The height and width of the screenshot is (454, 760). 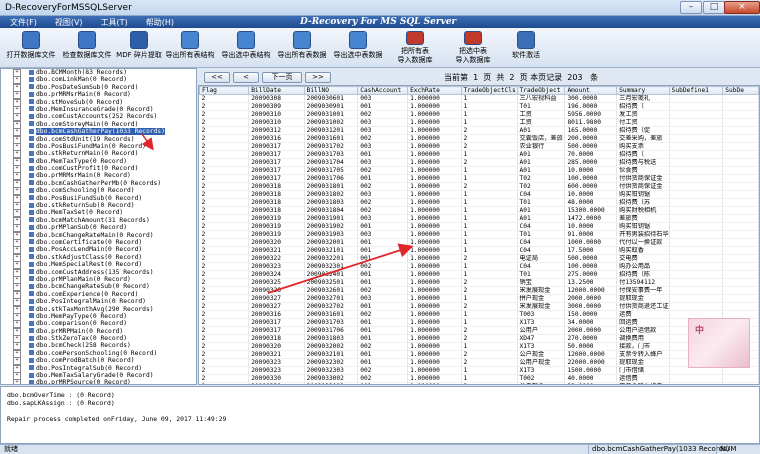 What do you see at coordinates (98, 332) in the screenshot?
I see `tree-item: dbo.prMRPMain(0 Record)` at bounding box center [98, 332].